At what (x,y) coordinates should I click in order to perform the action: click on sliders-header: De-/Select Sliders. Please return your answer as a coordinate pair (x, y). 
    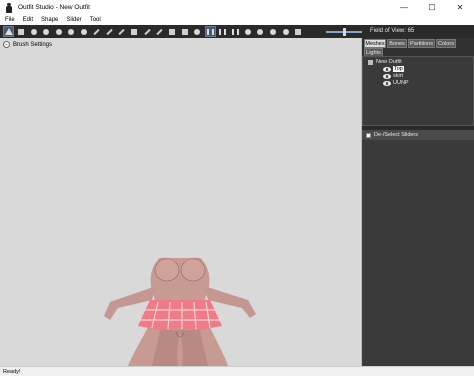
    Looking at the image, I should click on (418, 135).